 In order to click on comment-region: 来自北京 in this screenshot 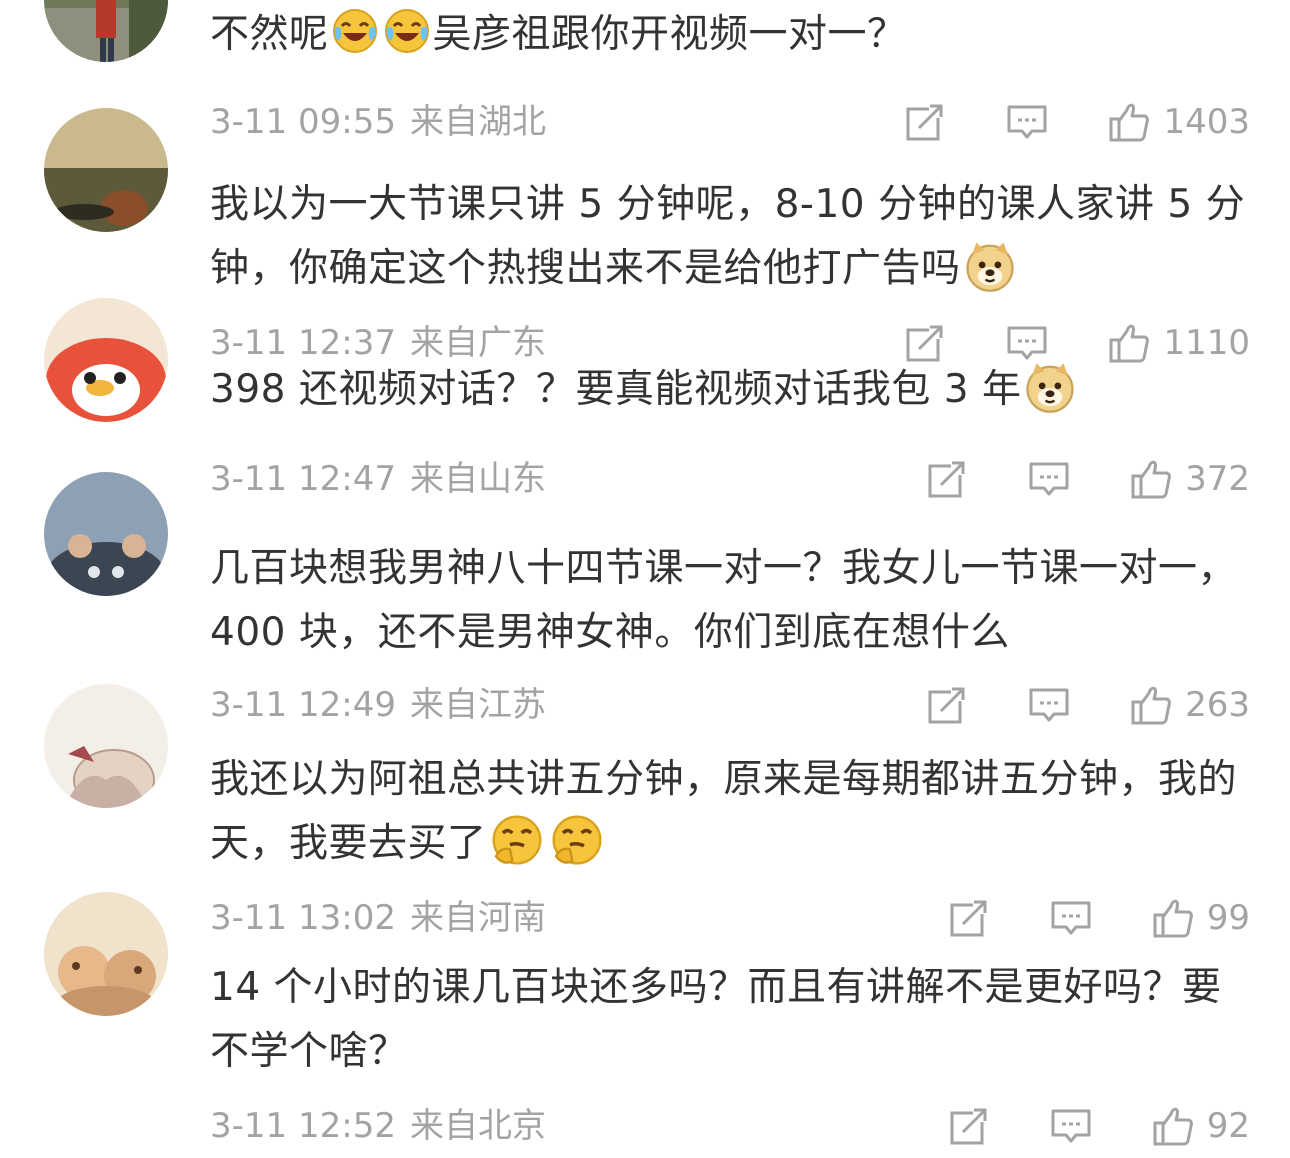, I will do `click(477, 1126)`.